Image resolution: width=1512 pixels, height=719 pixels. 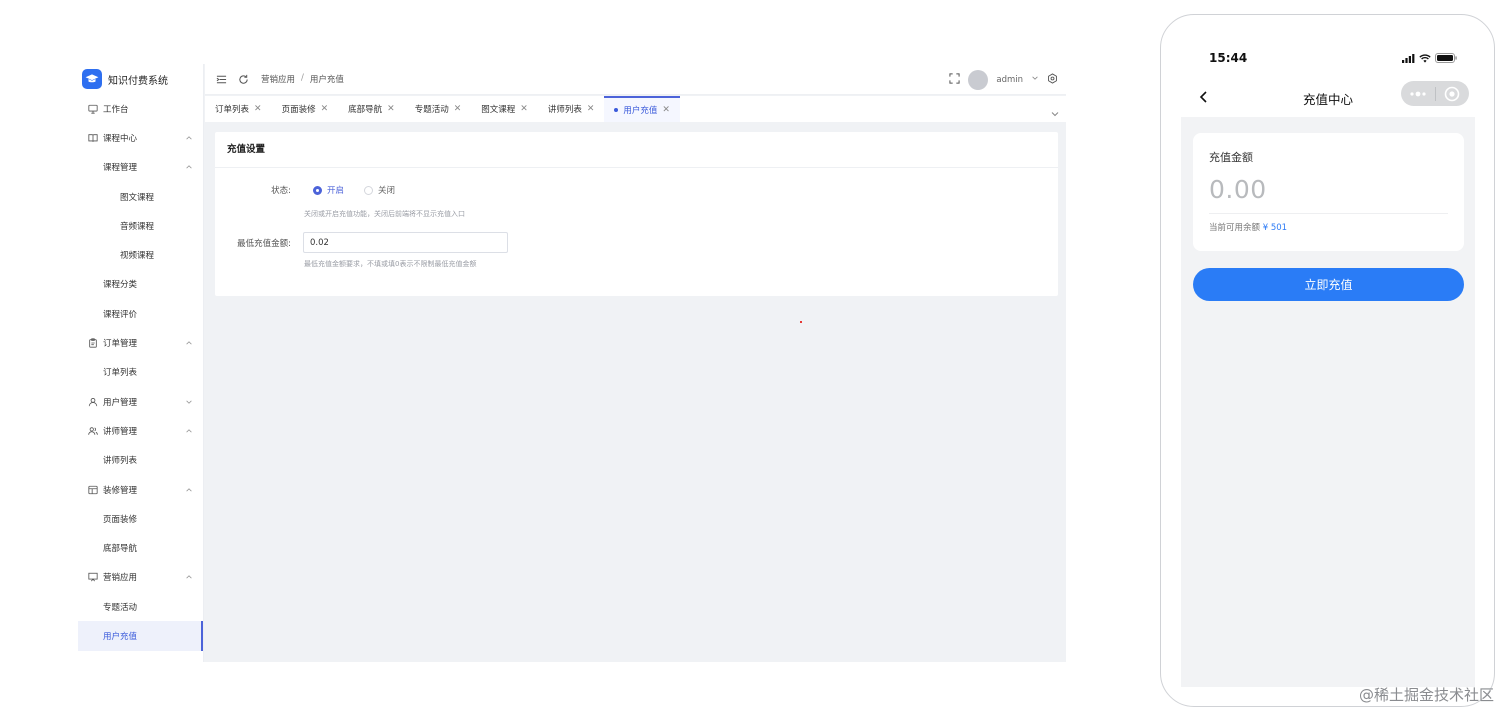 I want to click on battery-icon, so click(x=1446, y=58).